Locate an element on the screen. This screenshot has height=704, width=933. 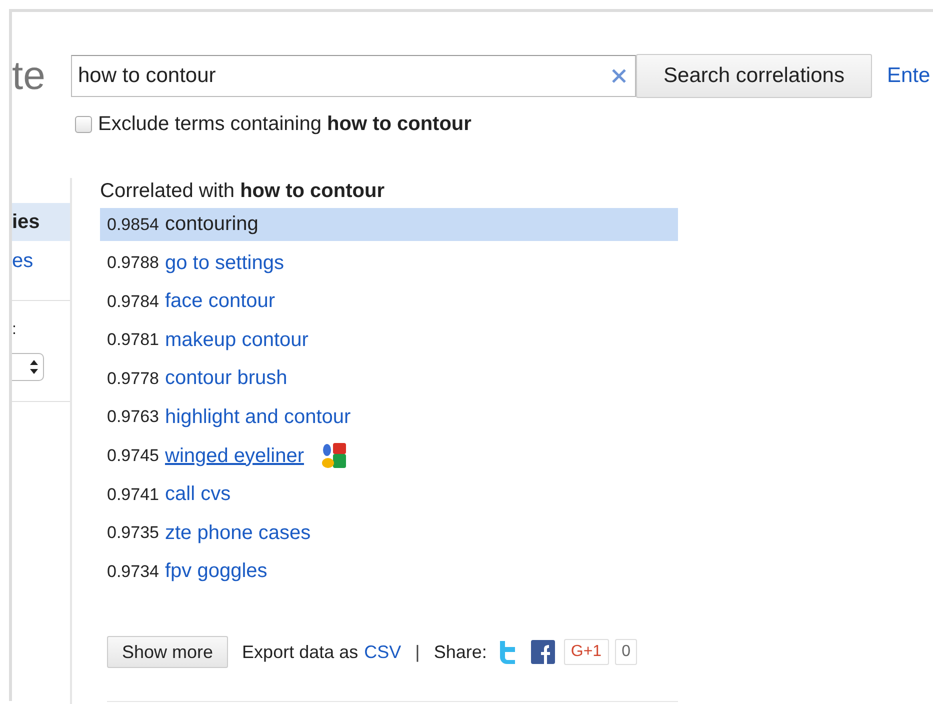
result-row: 0.9763 highlight and contour is located at coordinates (389, 417).